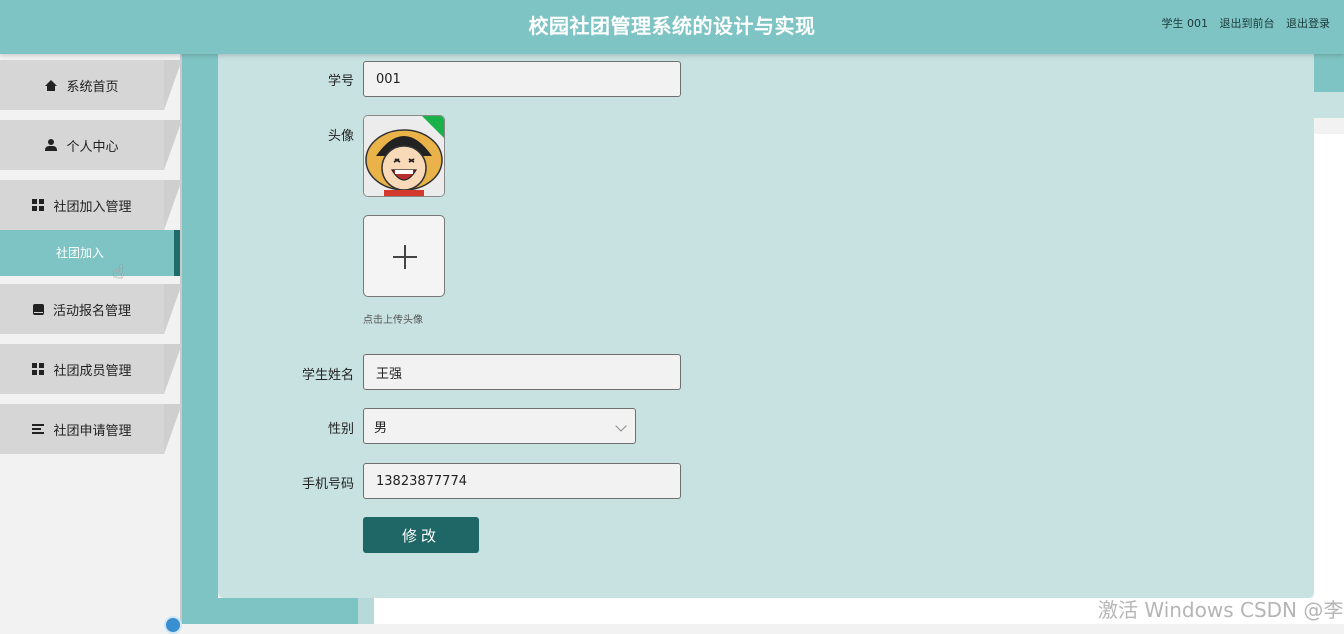 The height and width of the screenshot is (634, 1344). I want to click on page-title: 校园社团管理系统的设计与实现, so click(672, 26).